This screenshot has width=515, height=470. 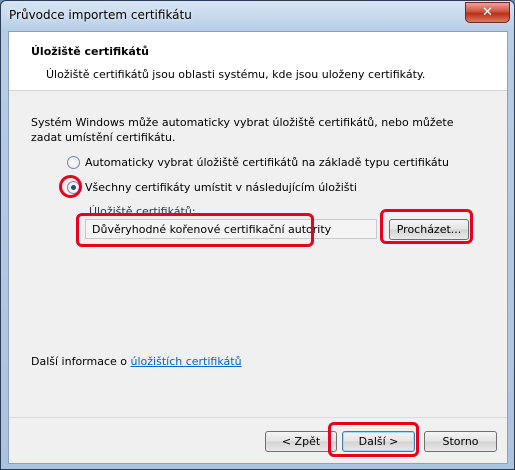 I want to click on back-button: < Zpět, so click(x=301, y=441).